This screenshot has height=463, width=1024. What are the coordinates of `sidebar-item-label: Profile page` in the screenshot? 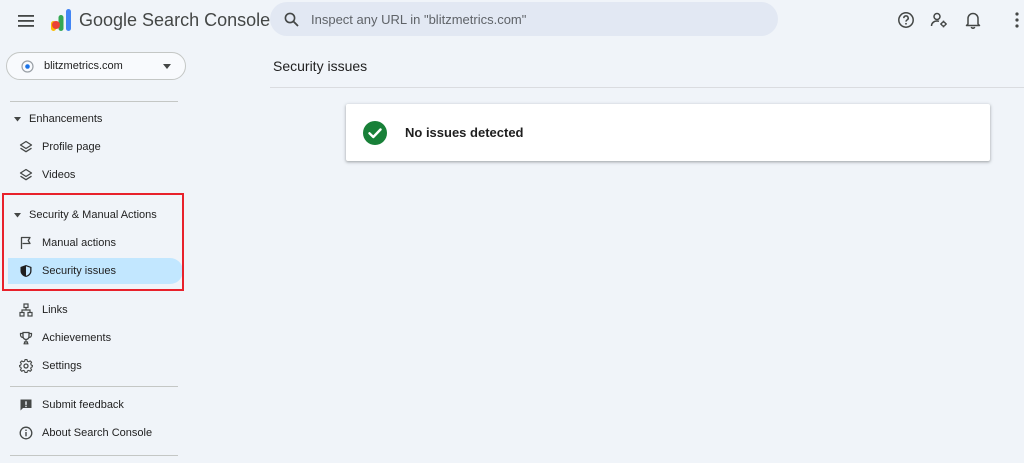 It's located at (71, 147).